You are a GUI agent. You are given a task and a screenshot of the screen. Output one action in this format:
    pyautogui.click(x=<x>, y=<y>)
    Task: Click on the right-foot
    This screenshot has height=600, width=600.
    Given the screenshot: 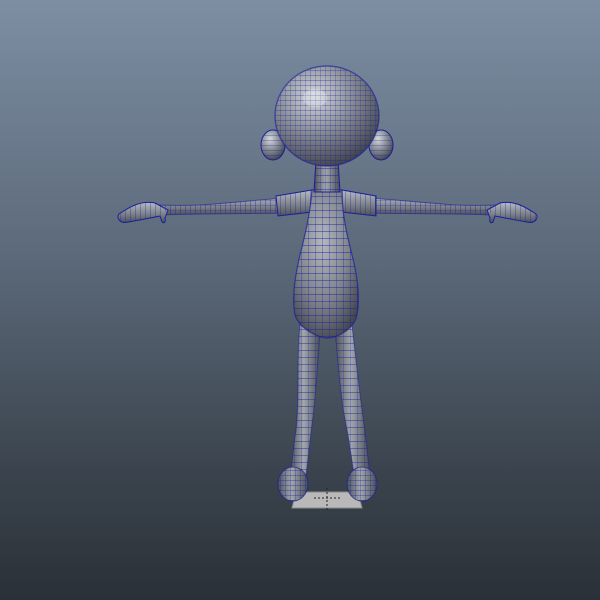 What is the action you would take?
    pyautogui.click(x=362, y=484)
    